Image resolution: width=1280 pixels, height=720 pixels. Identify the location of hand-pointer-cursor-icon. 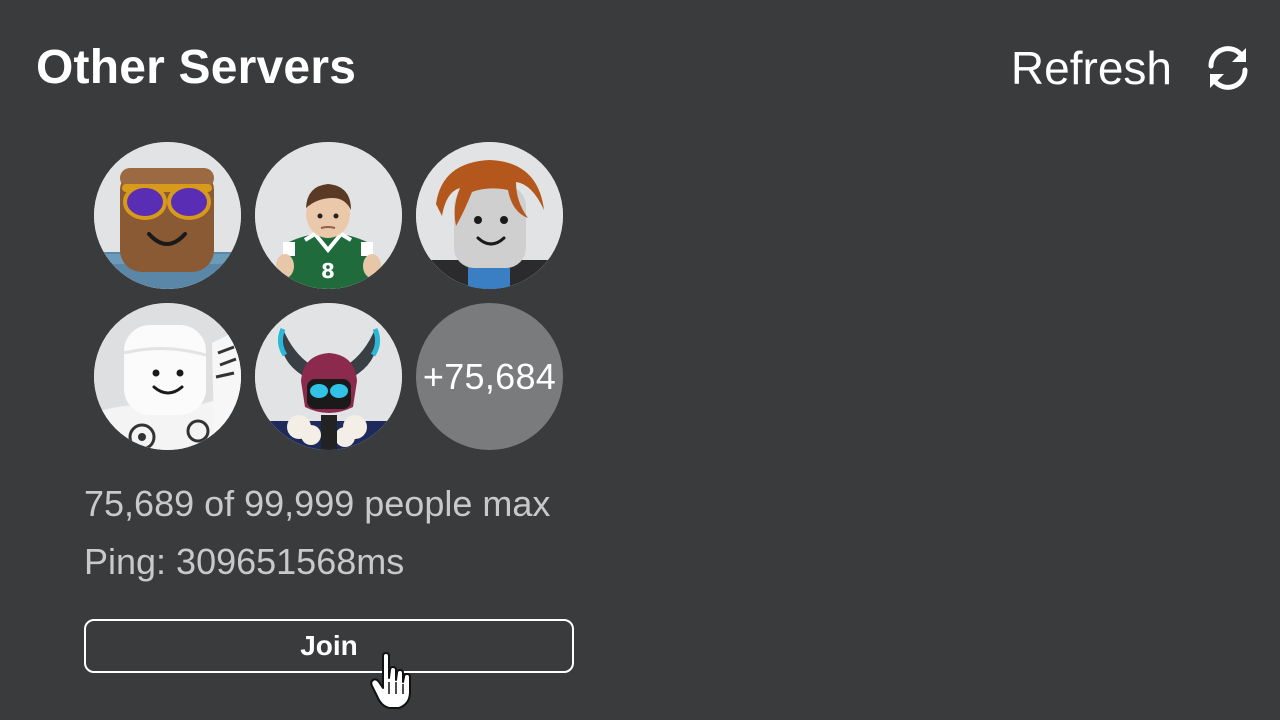
(390, 680).